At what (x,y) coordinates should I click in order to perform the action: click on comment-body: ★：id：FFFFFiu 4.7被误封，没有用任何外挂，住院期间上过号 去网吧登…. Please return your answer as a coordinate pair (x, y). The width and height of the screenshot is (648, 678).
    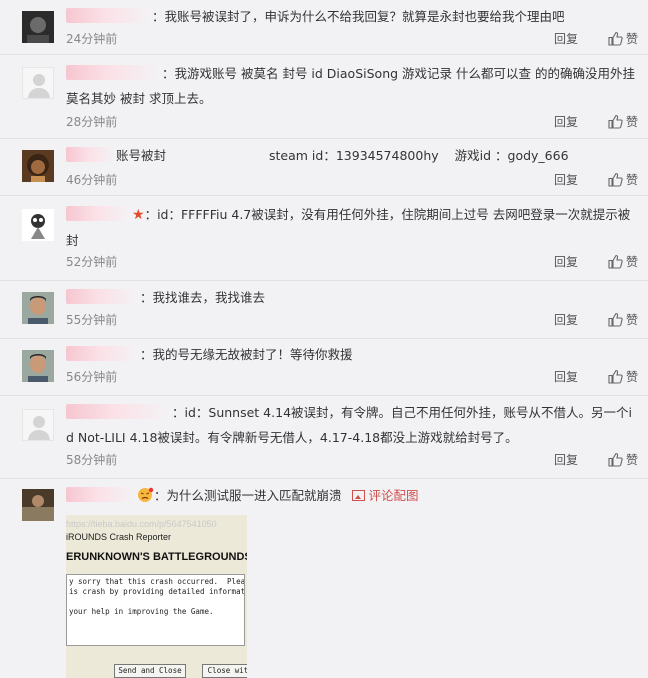
    Looking at the image, I should click on (352, 232).